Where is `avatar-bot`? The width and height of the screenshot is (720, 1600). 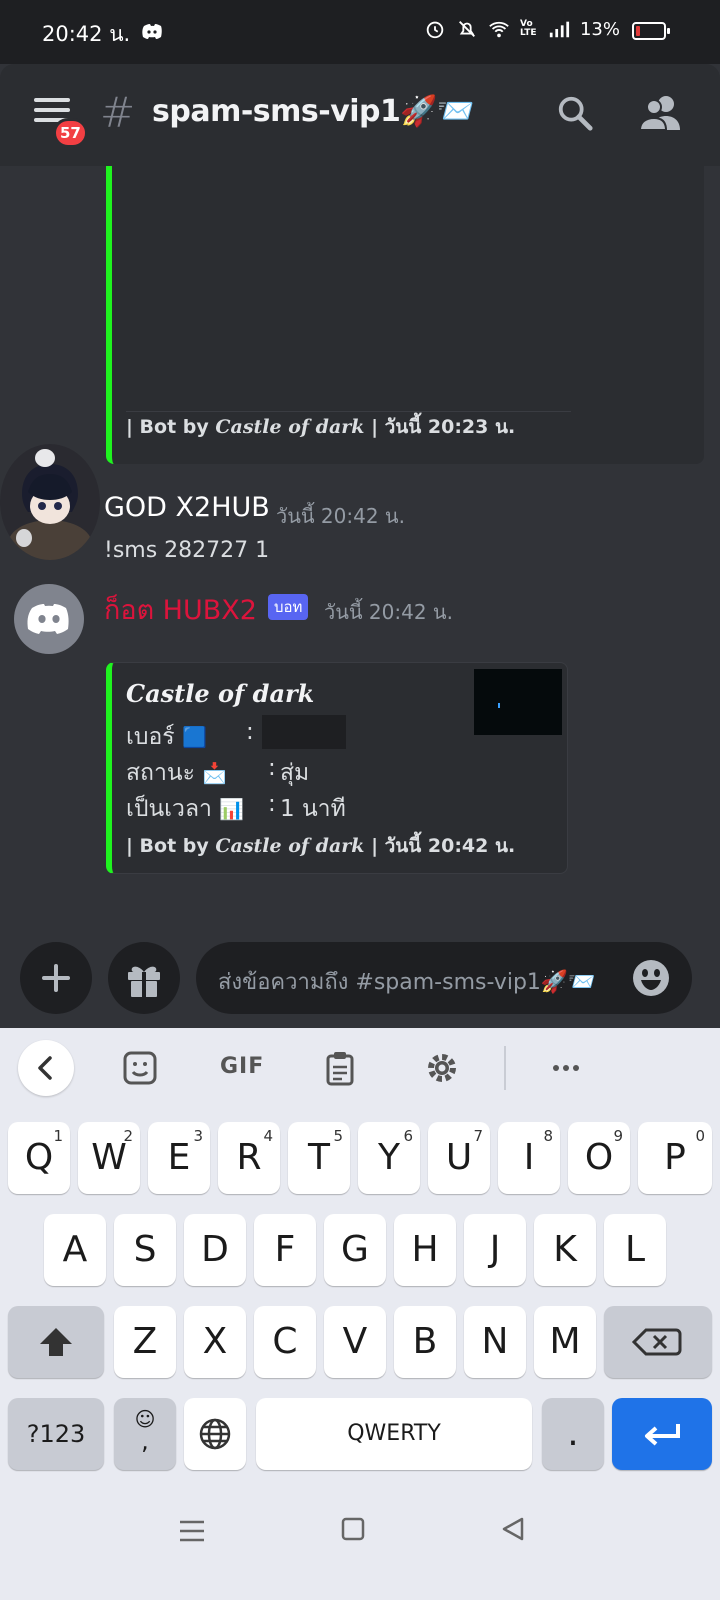 avatar-bot is located at coordinates (49, 619).